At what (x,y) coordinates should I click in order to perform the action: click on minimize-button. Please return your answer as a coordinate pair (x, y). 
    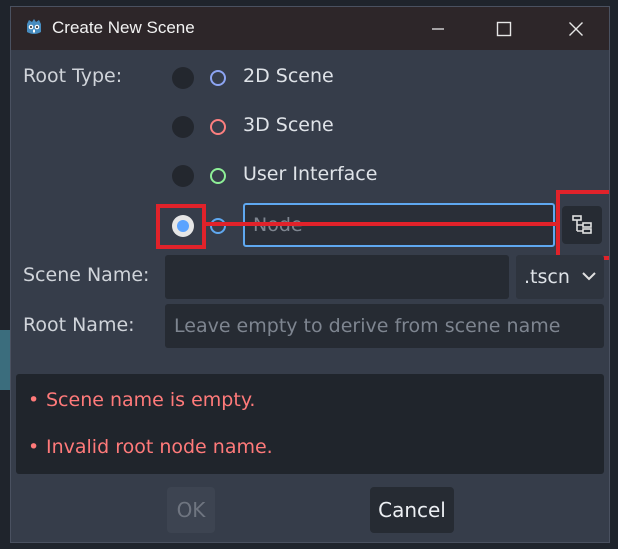
    Looking at the image, I should click on (438, 28).